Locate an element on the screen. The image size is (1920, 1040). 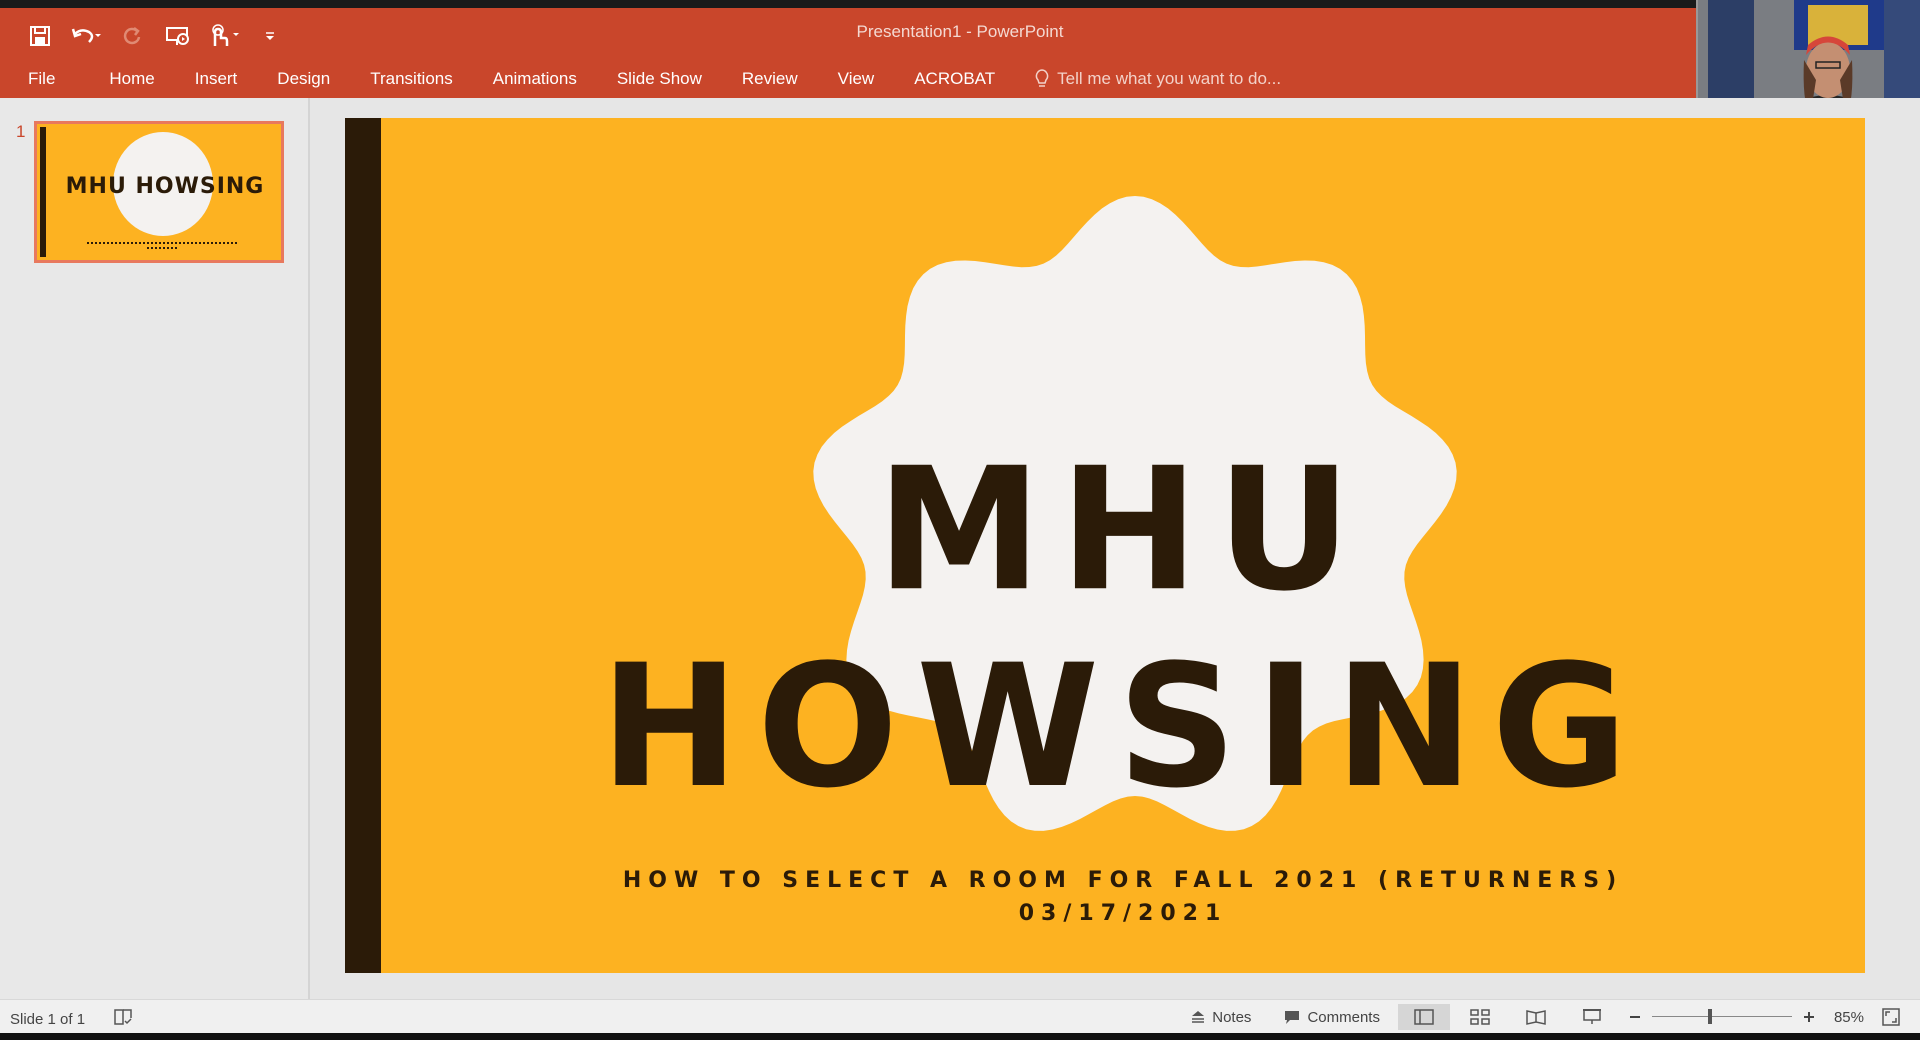
tab-insert: Insert is located at coordinates (216, 79).